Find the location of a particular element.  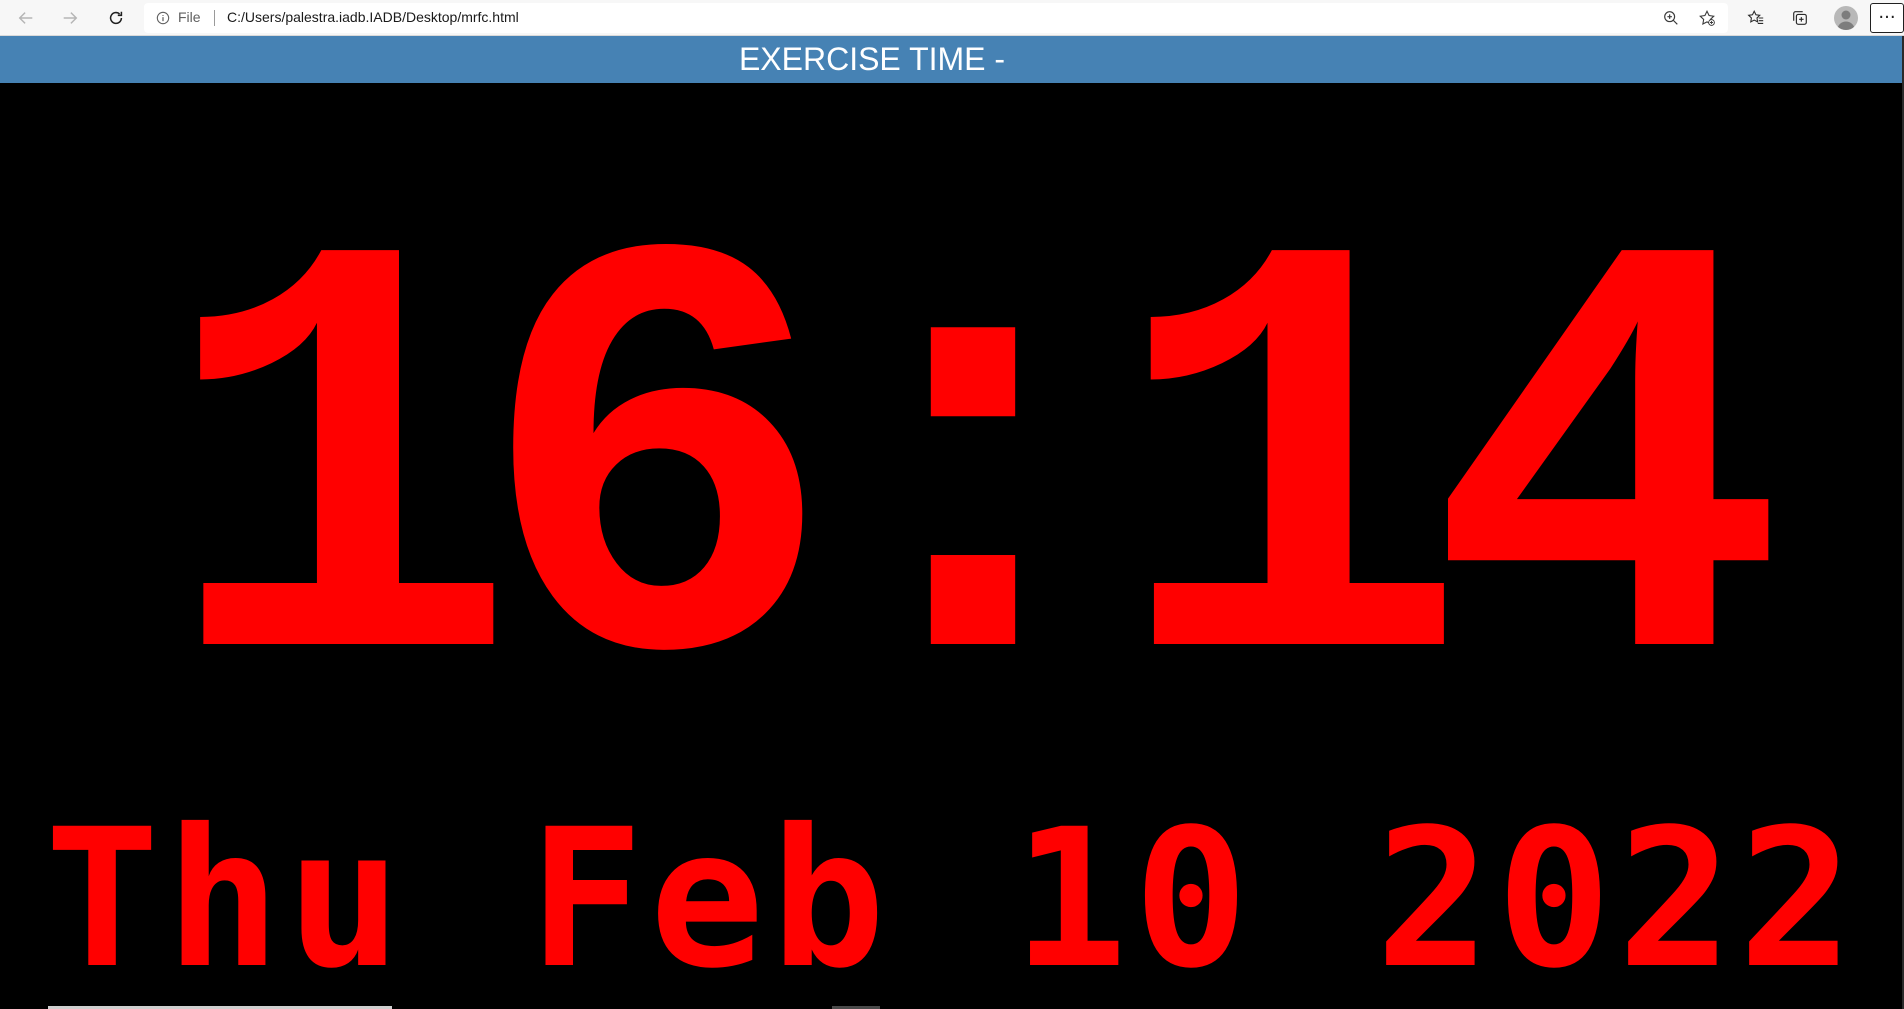

settings-more-button: ··· is located at coordinates (1887, 18).